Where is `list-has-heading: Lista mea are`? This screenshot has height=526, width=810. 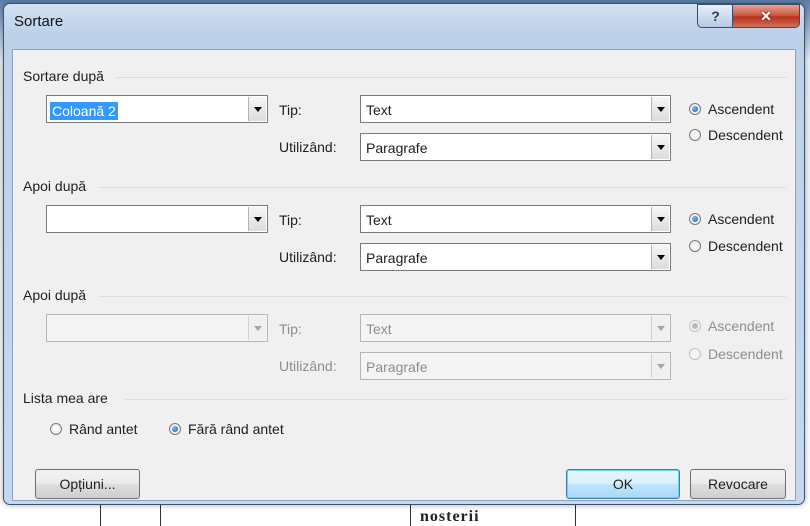 list-has-heading: Lista mea are is located at coordinates (65, 398).